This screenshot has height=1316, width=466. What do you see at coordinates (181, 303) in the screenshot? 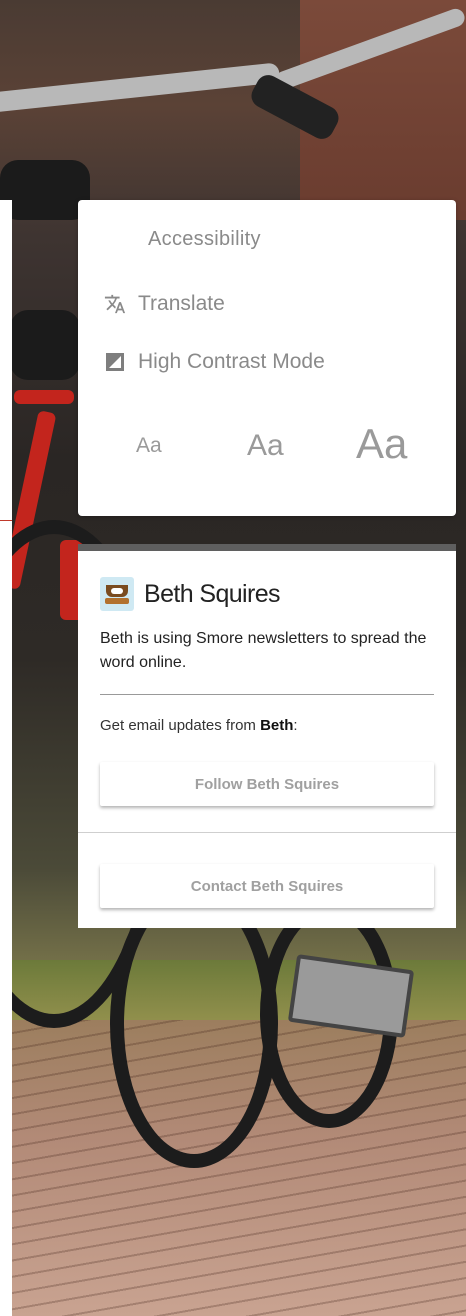
I see `translate-label: Translate` at bounding box center [181, 303].